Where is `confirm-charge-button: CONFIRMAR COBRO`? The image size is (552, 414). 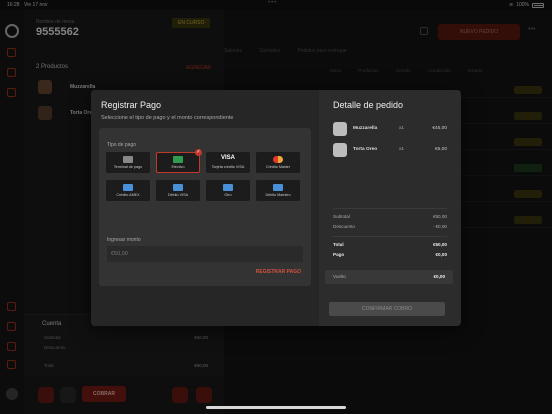
confirm-charge-button: CONFIRMAR COBRO is located at coordinates (387, 309).